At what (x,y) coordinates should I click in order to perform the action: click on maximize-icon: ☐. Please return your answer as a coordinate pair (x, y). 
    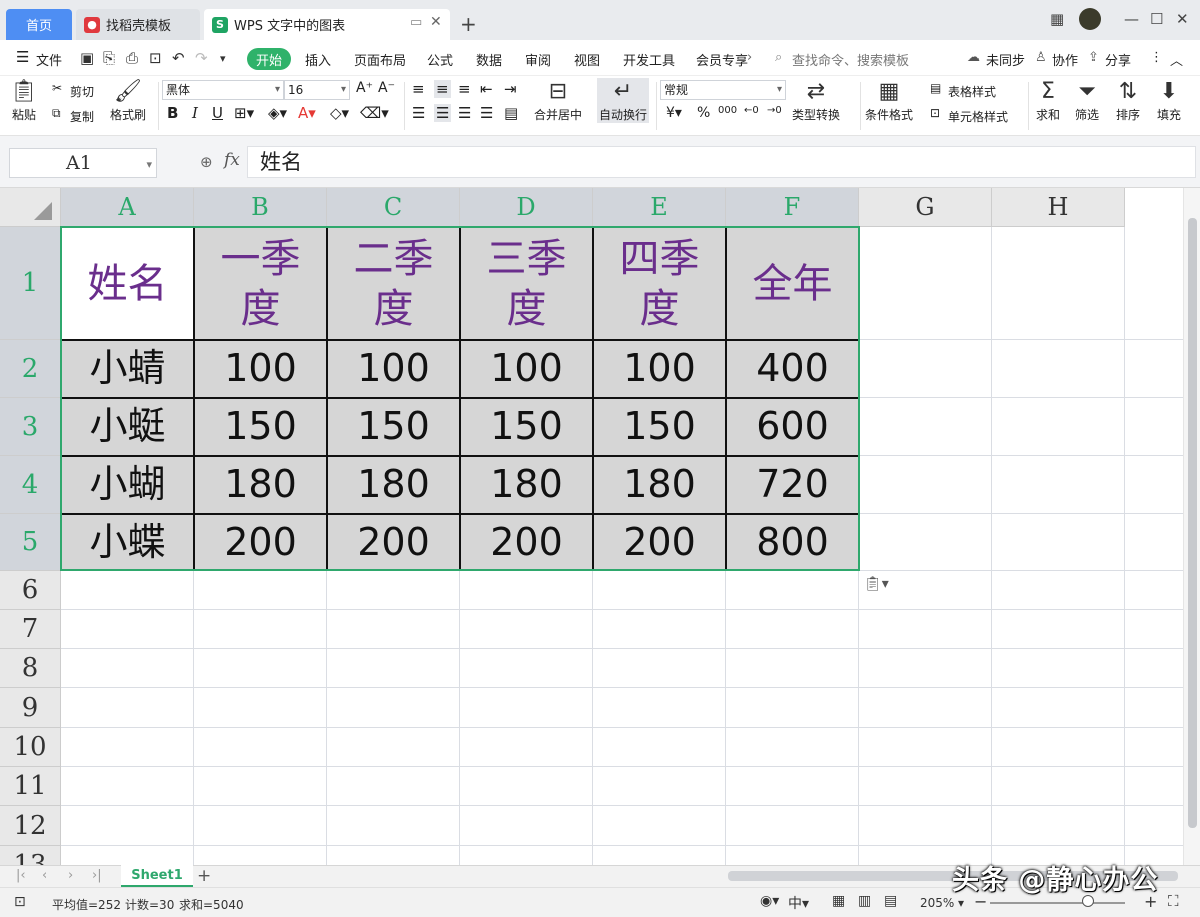
    Looking at the image, I should click on (1156, 19).